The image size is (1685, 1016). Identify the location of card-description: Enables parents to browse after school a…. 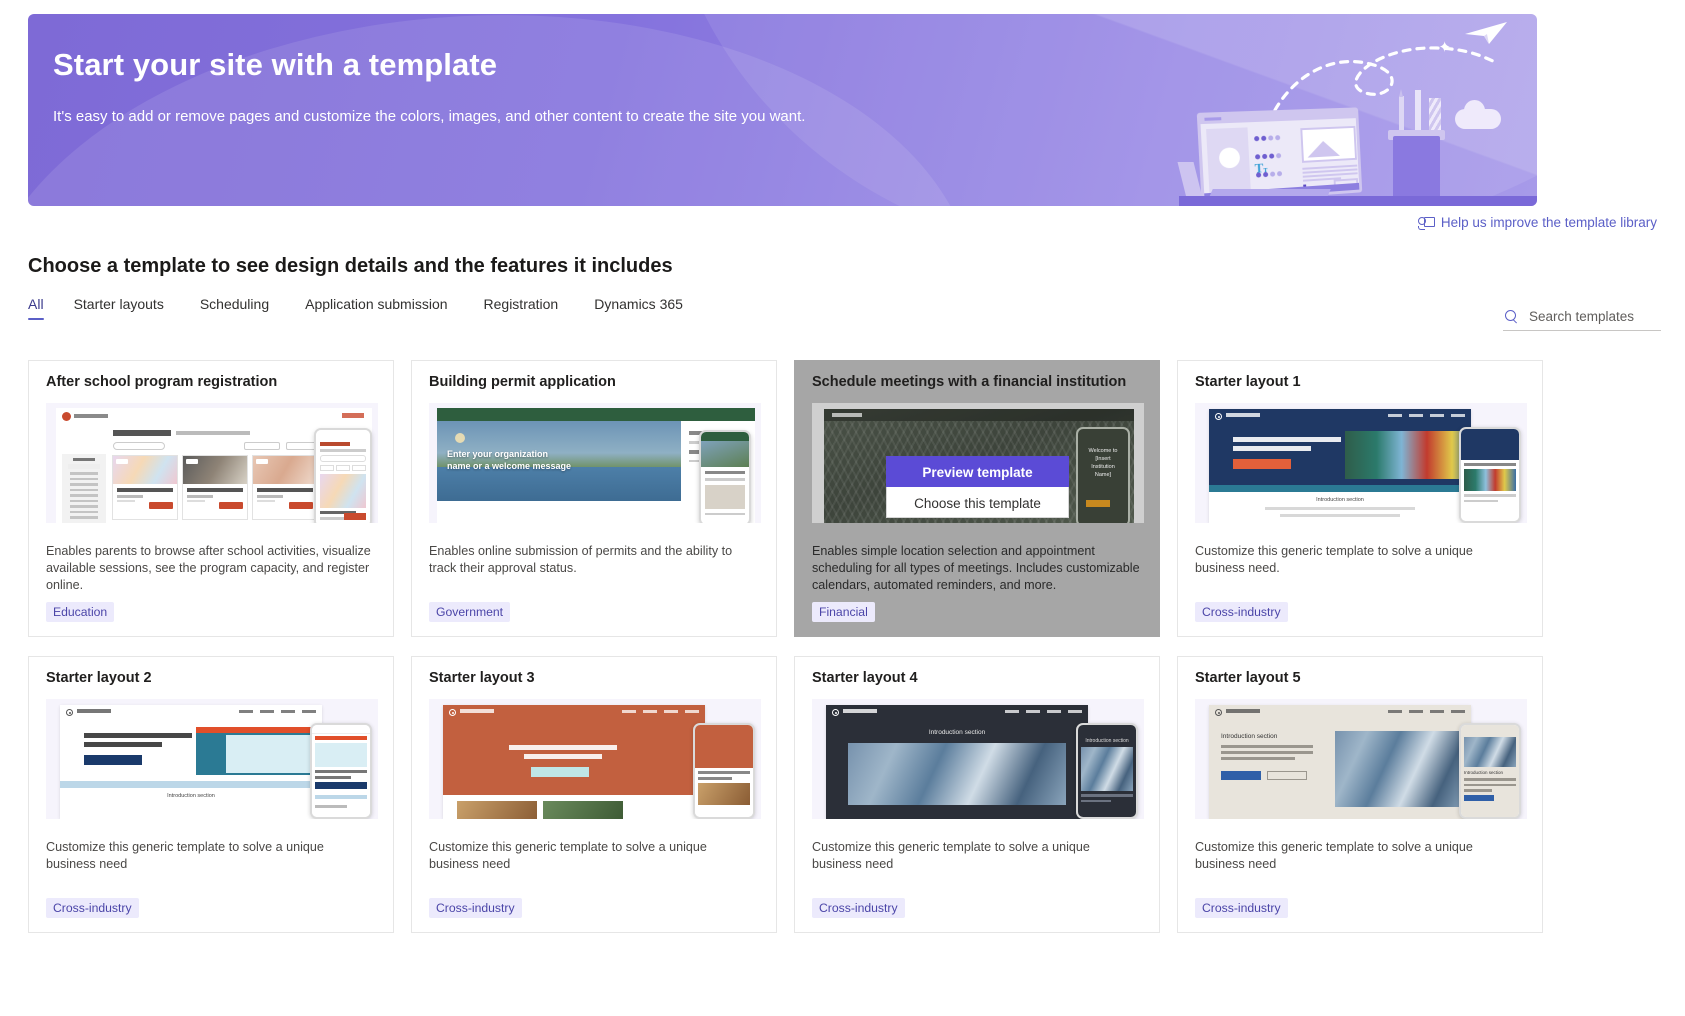
(208, 568).